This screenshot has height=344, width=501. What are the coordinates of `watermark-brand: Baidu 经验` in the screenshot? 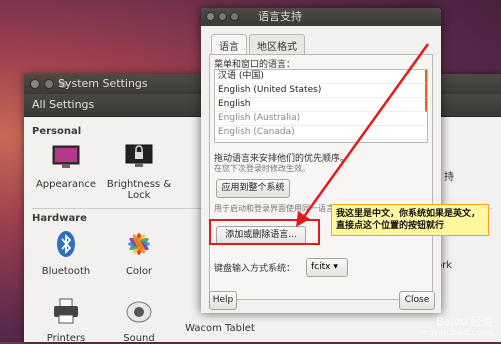 It's located at (464, 321).